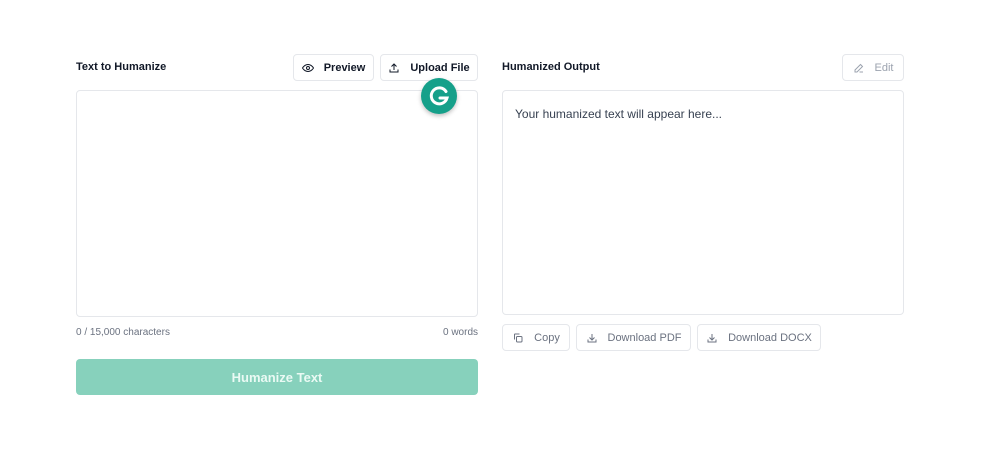  What do you see at coordinates (884, 67) in the screenshot?
I see `edit-label: Edit` at bounding box center [884, 67].